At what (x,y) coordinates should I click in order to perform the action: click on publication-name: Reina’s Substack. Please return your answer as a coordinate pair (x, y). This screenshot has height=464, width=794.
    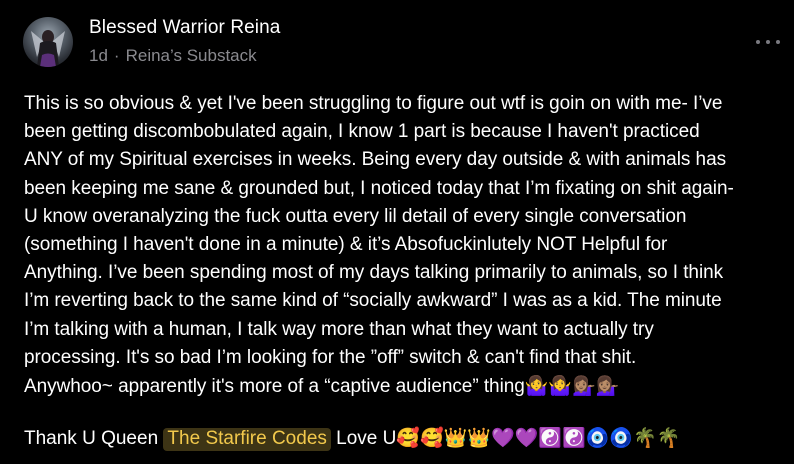
    Looking at the image, I should click on (191, 55).